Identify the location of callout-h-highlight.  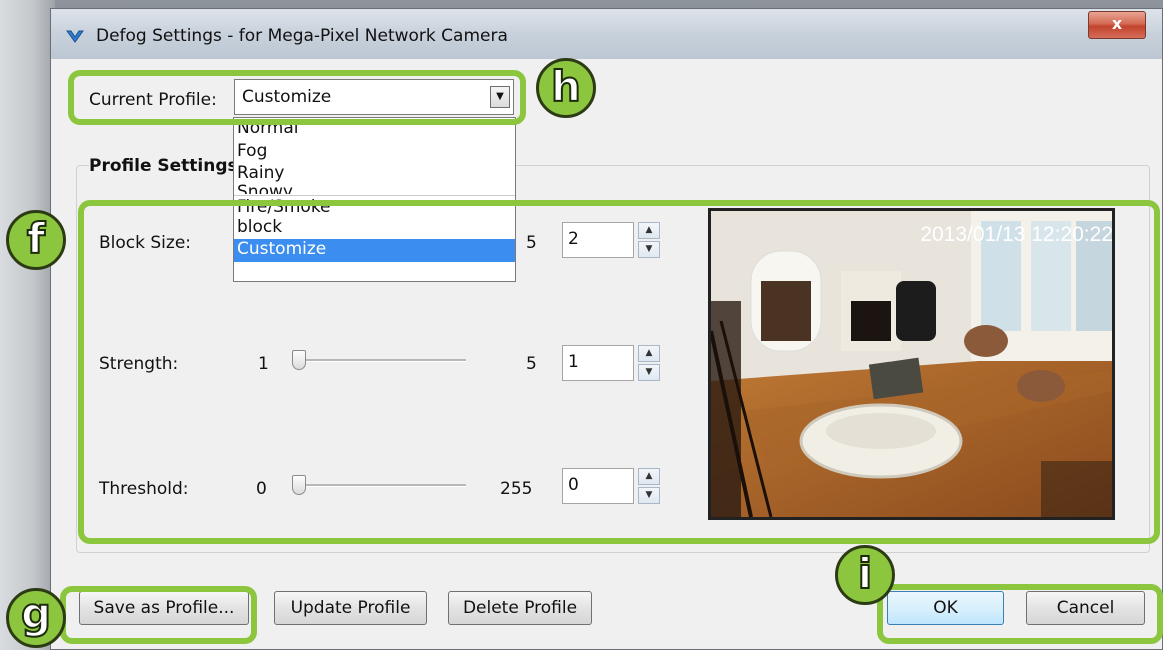
(297, 97).